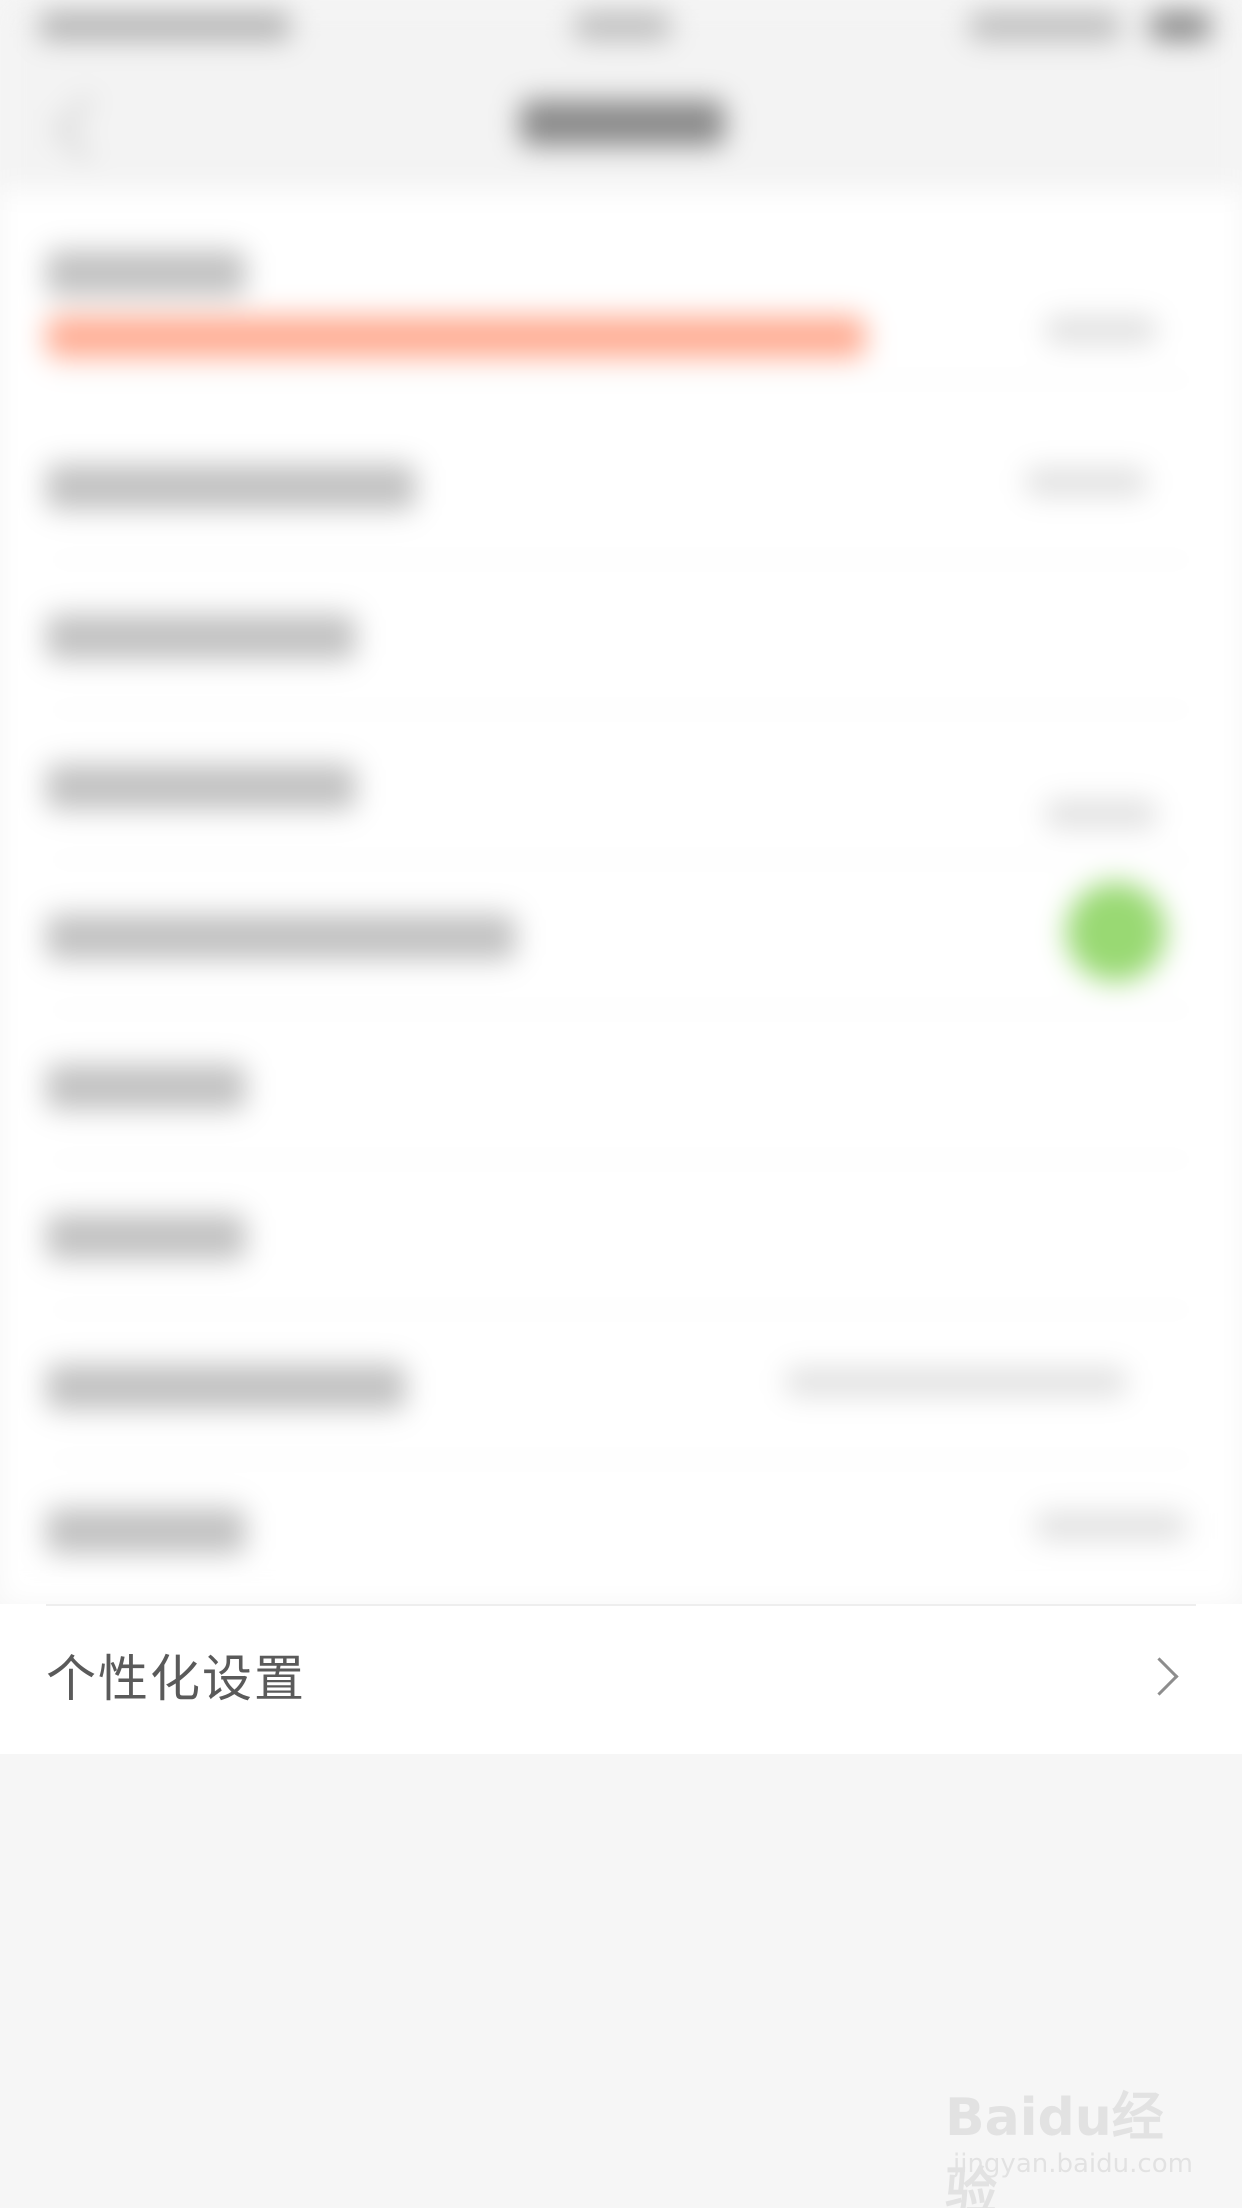  I want to click on navigation-bar, so click(621, 125).